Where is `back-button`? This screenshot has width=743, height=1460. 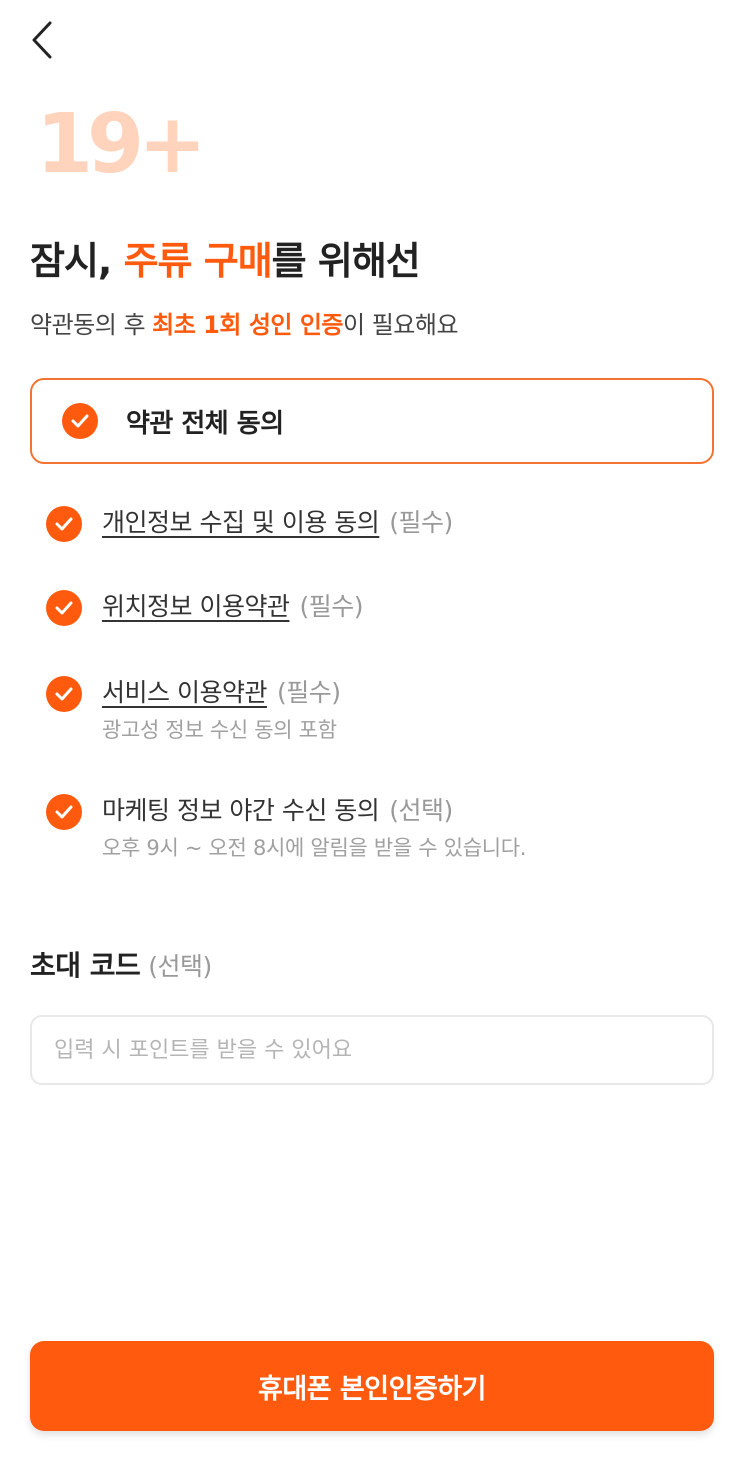
back-button is located at coordinates (42, 40).